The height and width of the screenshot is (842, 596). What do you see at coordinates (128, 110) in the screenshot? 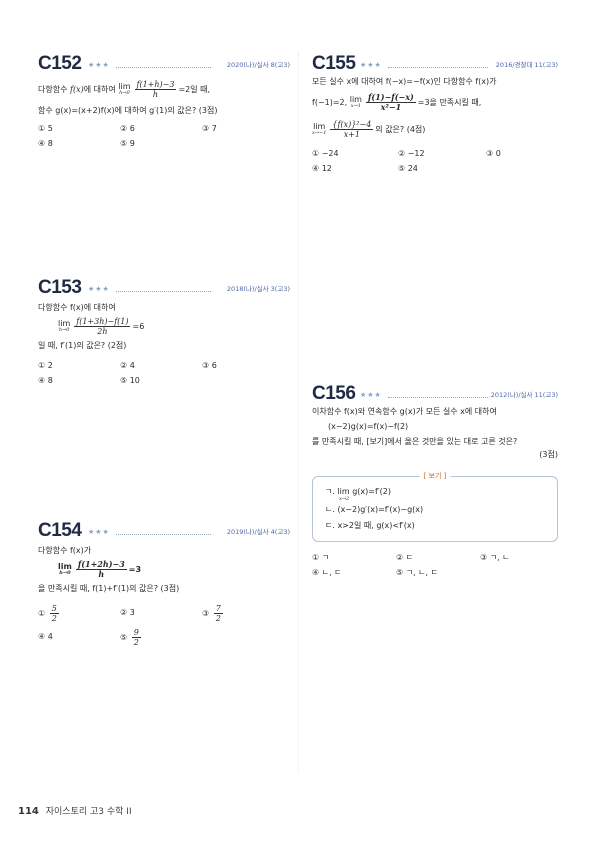
I see `stem-text: 함수 g(x)=(x+2)f(x)에 대하여 g′(1)의 값은? (3점)` at bounding box center [128, 110].